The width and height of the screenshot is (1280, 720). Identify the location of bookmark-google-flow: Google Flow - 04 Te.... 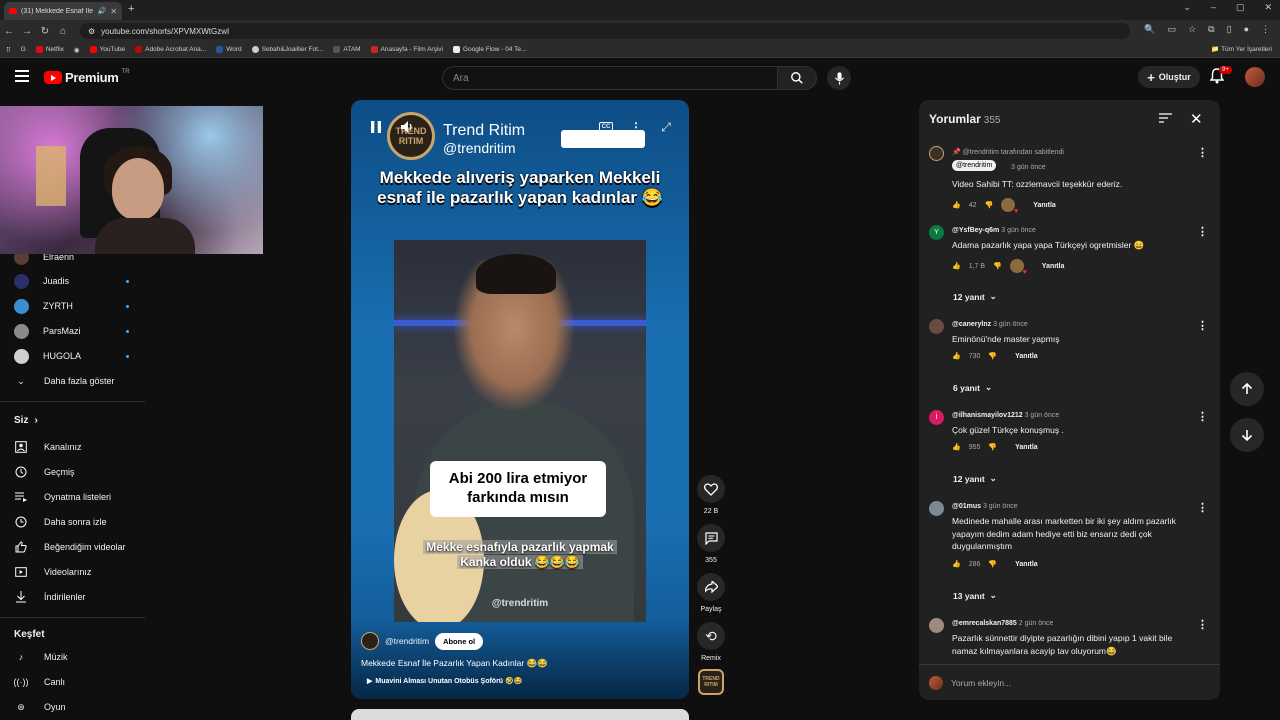
(489, 49).